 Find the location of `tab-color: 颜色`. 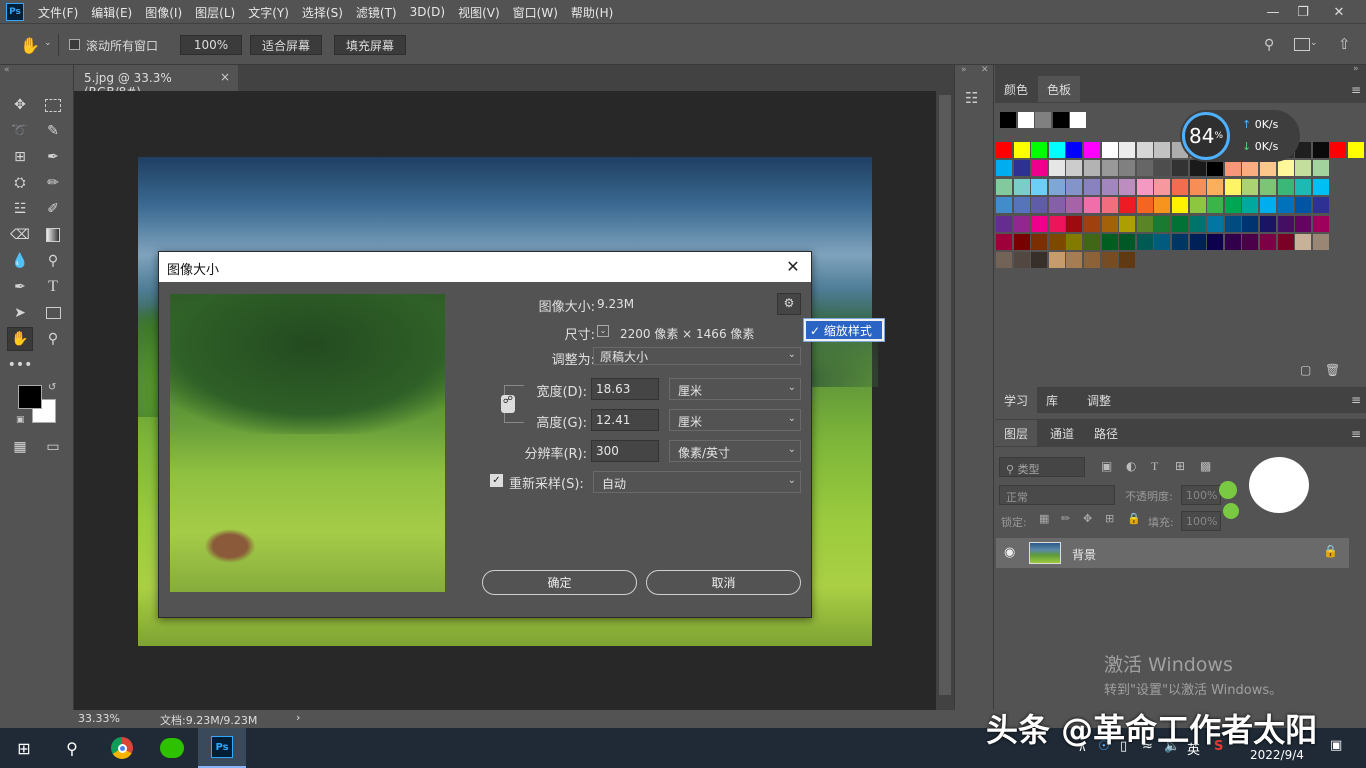

tab-color: 颜色 is located at coordinates (1016, 89).